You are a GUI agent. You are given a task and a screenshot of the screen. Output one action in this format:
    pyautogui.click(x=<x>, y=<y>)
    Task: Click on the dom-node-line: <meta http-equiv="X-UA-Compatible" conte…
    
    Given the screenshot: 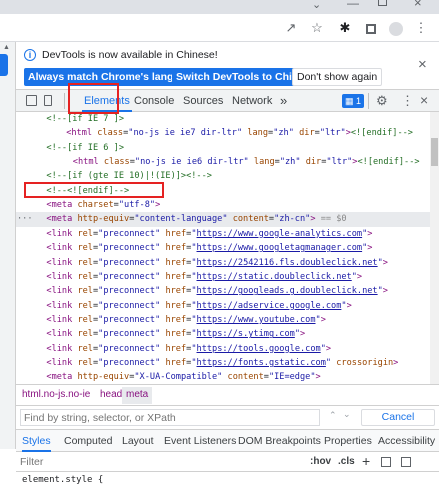 What is the action you would take?
    pyautogui.click(x=223, y=377)
    